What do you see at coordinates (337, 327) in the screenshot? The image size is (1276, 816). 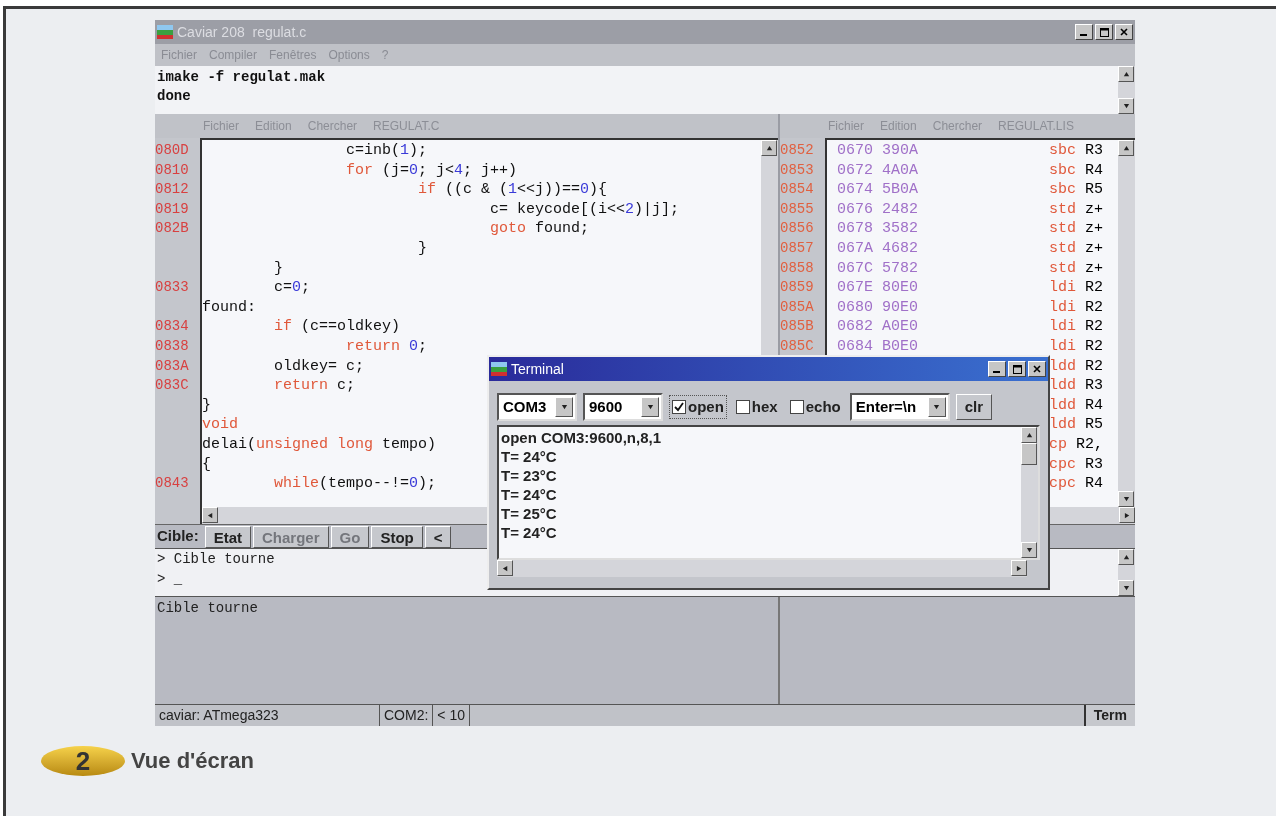 I see `code-line: if (c==oldkey)` at bounding box center [337, 327].